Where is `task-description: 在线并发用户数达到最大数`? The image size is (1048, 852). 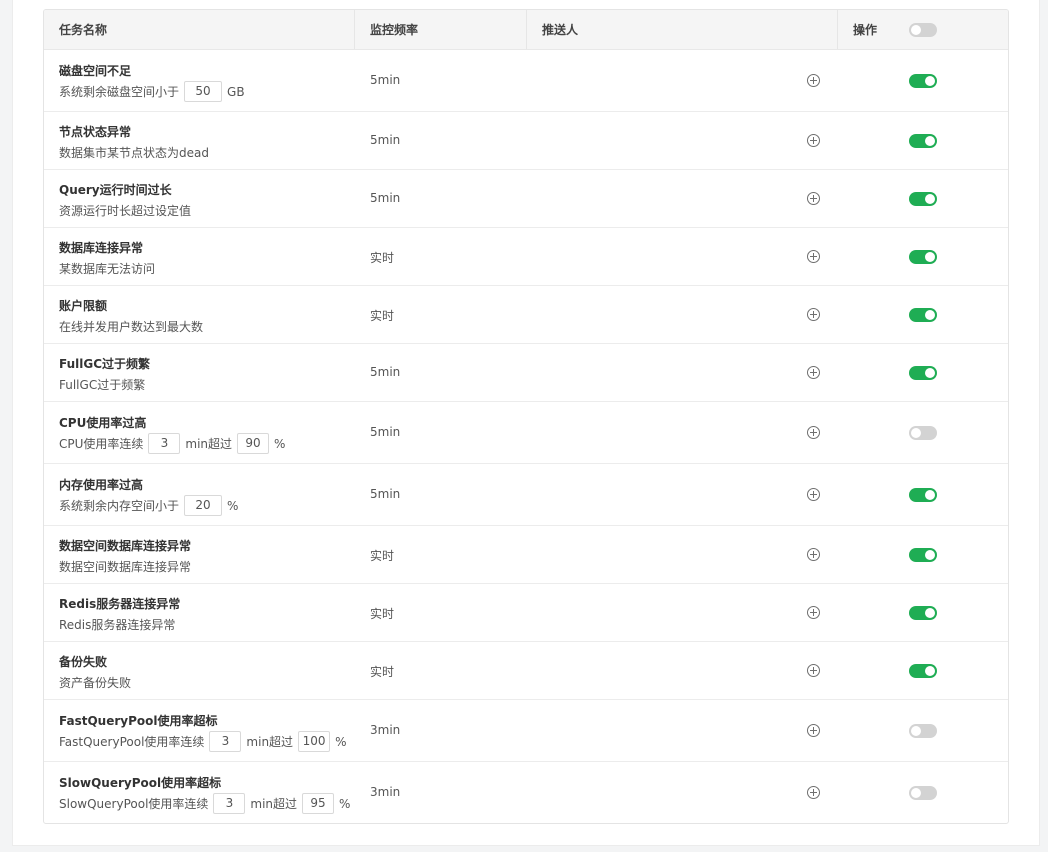
task-description: 在线并发用户数达到最大数 is located at coordinates (131, 326).